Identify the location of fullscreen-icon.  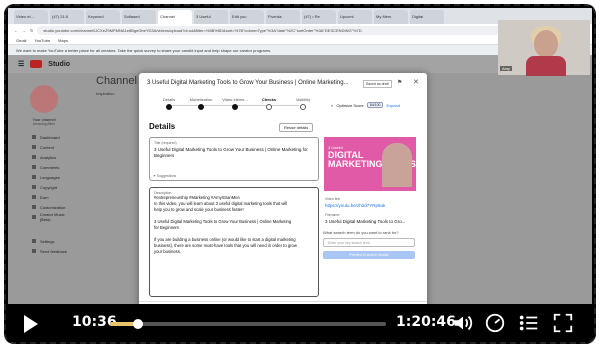
(563, 323).